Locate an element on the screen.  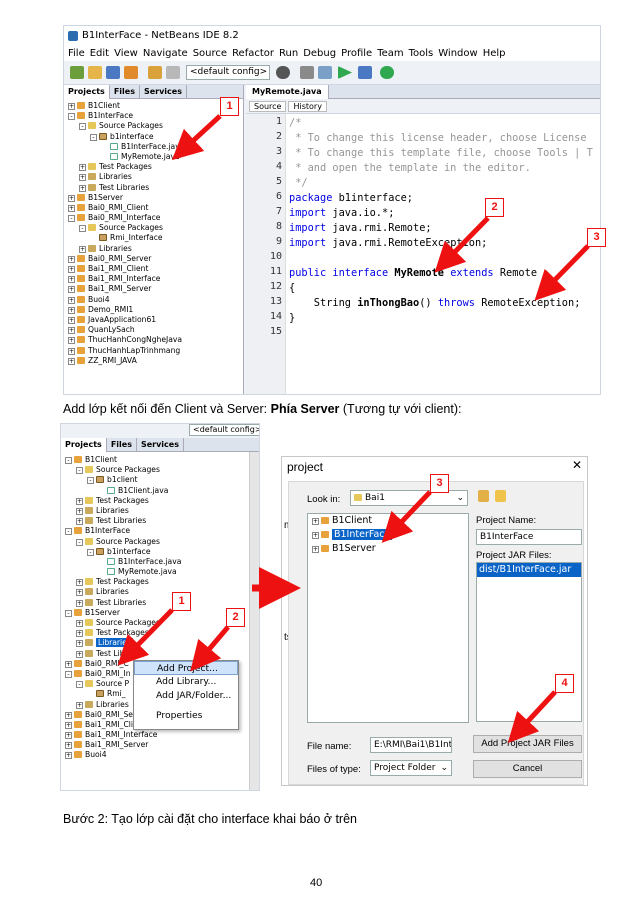
tree-item: + QuanLySach is located at coordinates (153, 330).